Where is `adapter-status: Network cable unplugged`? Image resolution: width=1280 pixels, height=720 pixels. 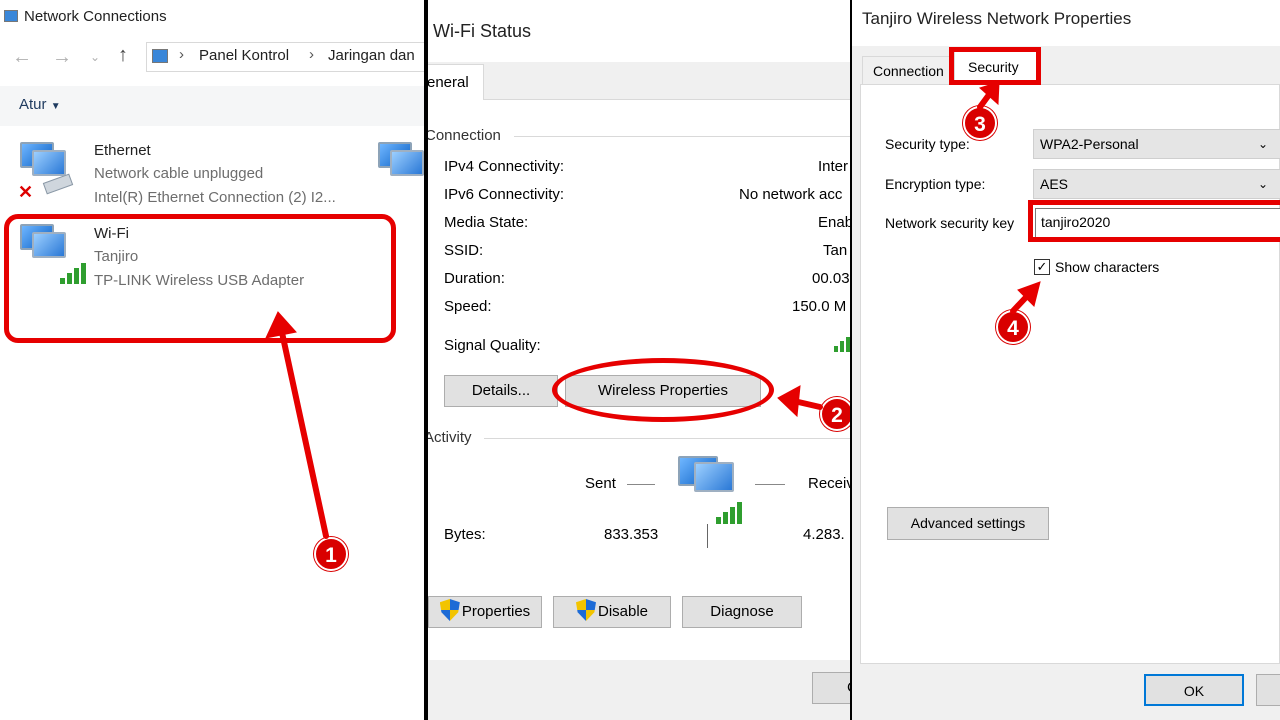
adapter-status: Network cable unplugged is located at coordinates (179, 173).